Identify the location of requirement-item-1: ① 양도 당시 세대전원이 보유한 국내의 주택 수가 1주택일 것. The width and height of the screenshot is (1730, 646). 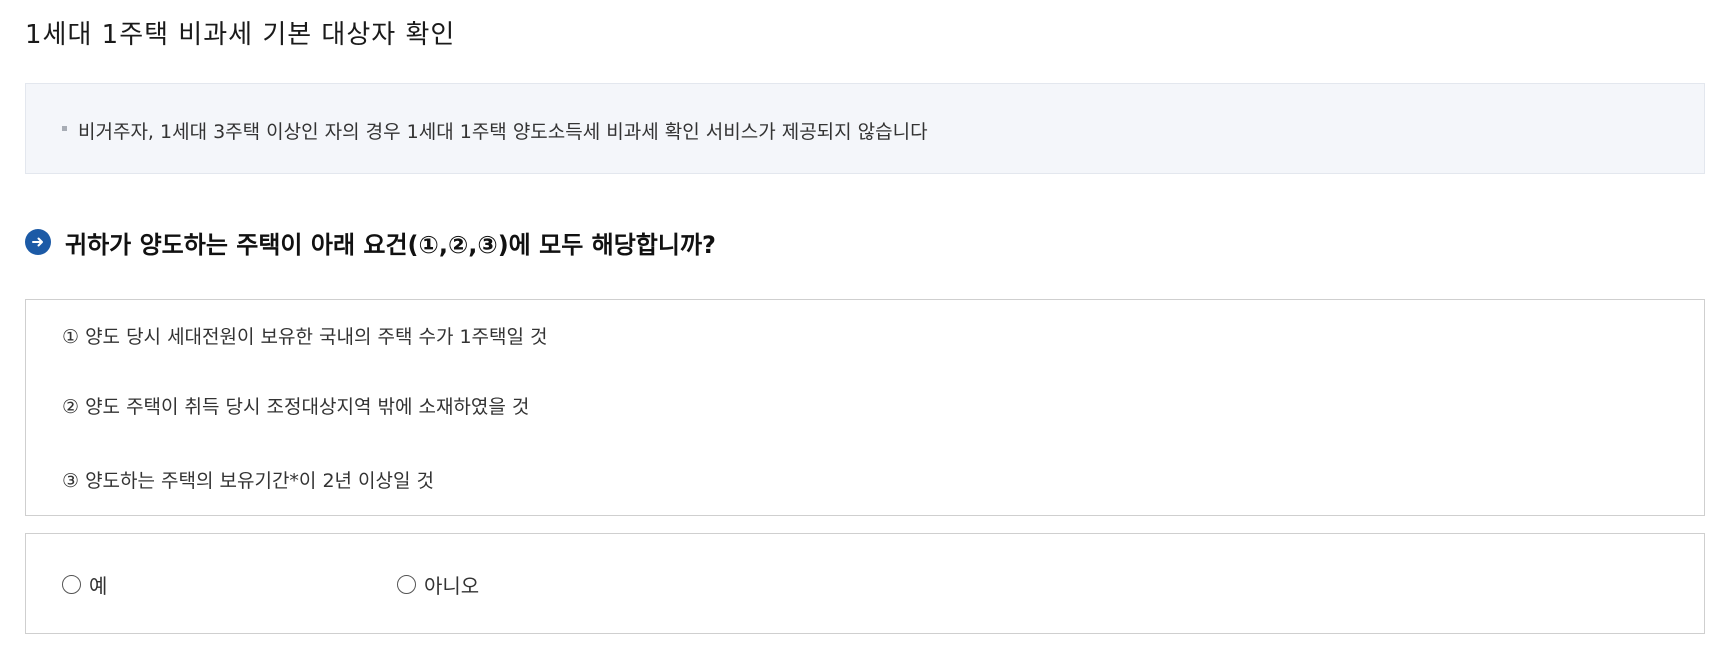
(305, 337).